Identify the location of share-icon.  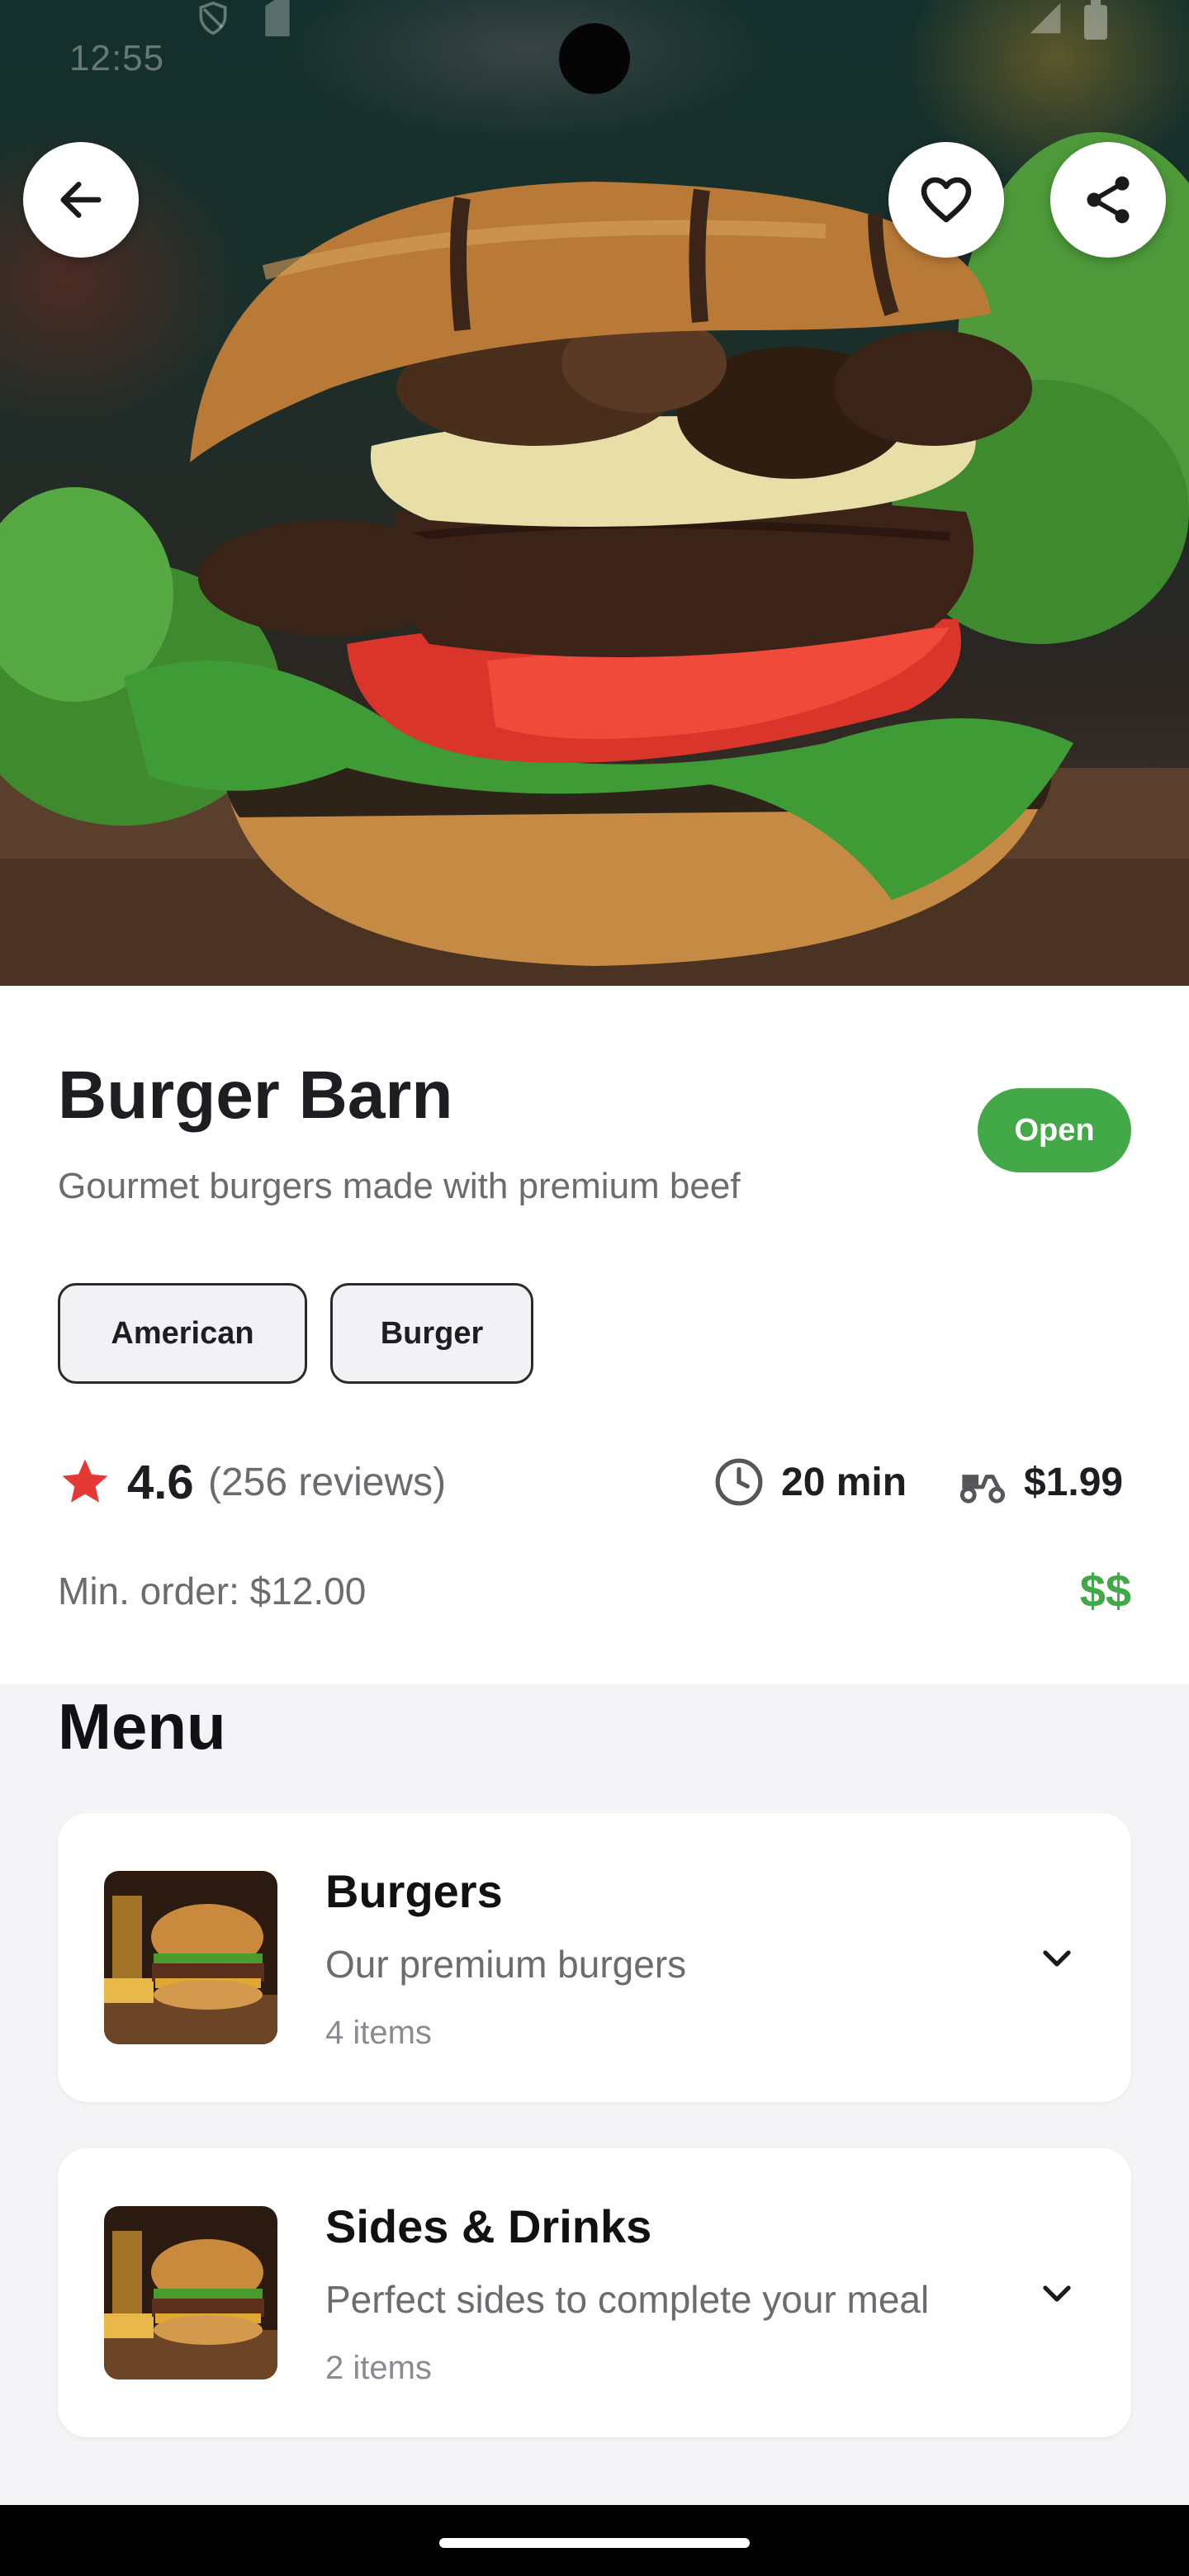
(1108, 200).